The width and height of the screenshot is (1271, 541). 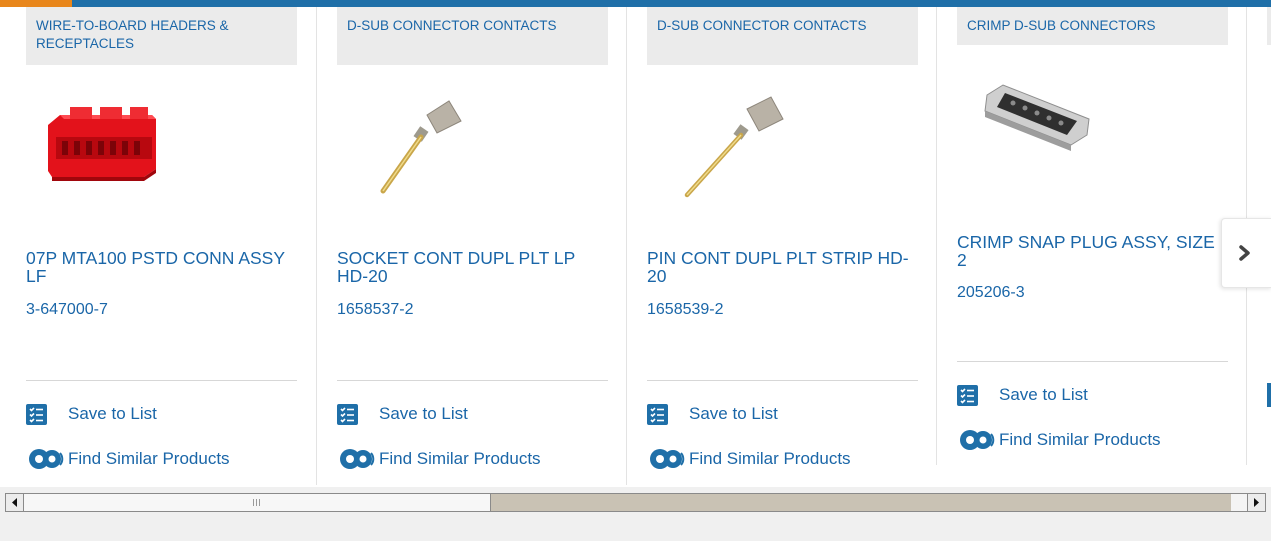 What do you see at coordinates (162, 267) in the screenshot?
I see `product-title: 07P MTA100 PSTD CONN ASSY LF` at bounding box center [162, 267].